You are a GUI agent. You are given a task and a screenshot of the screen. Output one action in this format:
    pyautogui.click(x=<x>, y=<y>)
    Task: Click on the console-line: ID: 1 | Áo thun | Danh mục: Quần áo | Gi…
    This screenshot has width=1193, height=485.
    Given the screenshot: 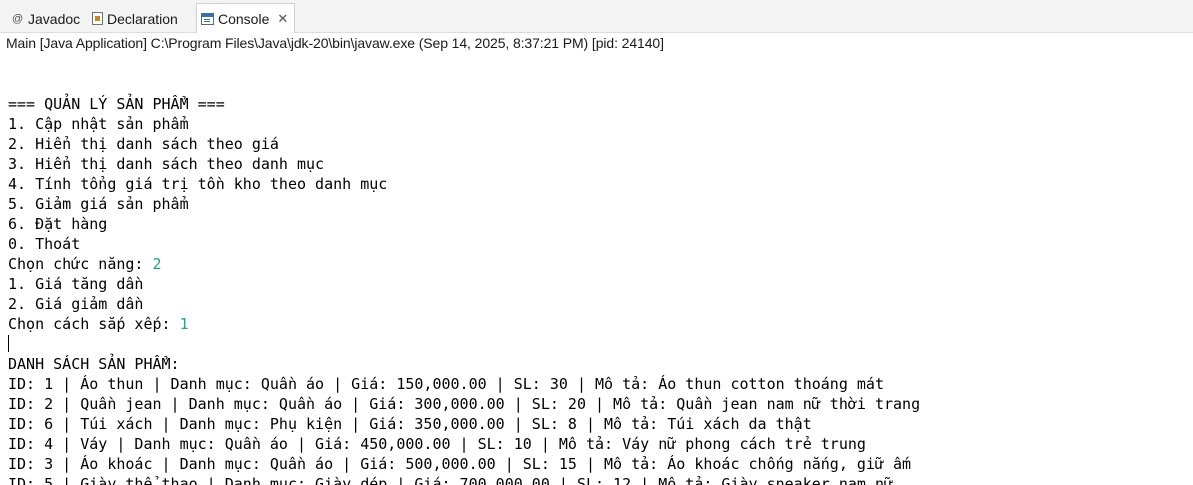 What is the action you would take?
    pyautogui.click(x=464, y=384)
    